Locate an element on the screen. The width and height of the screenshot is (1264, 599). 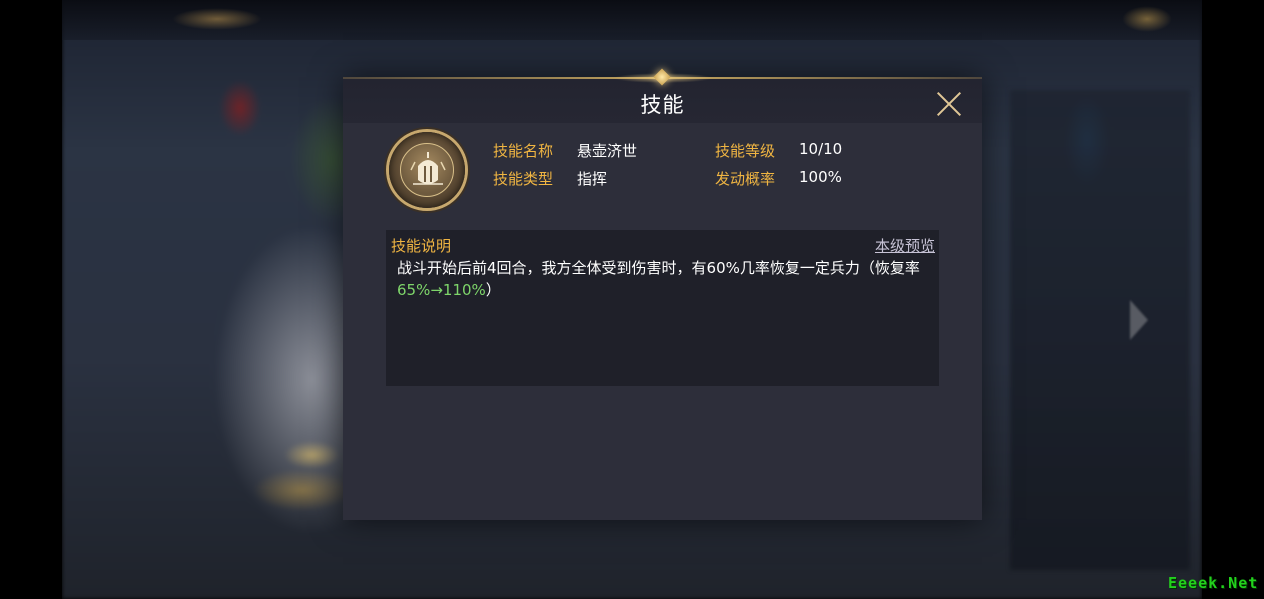
skill-rate-label: 发动概率 is located at coordinates (745, 179).